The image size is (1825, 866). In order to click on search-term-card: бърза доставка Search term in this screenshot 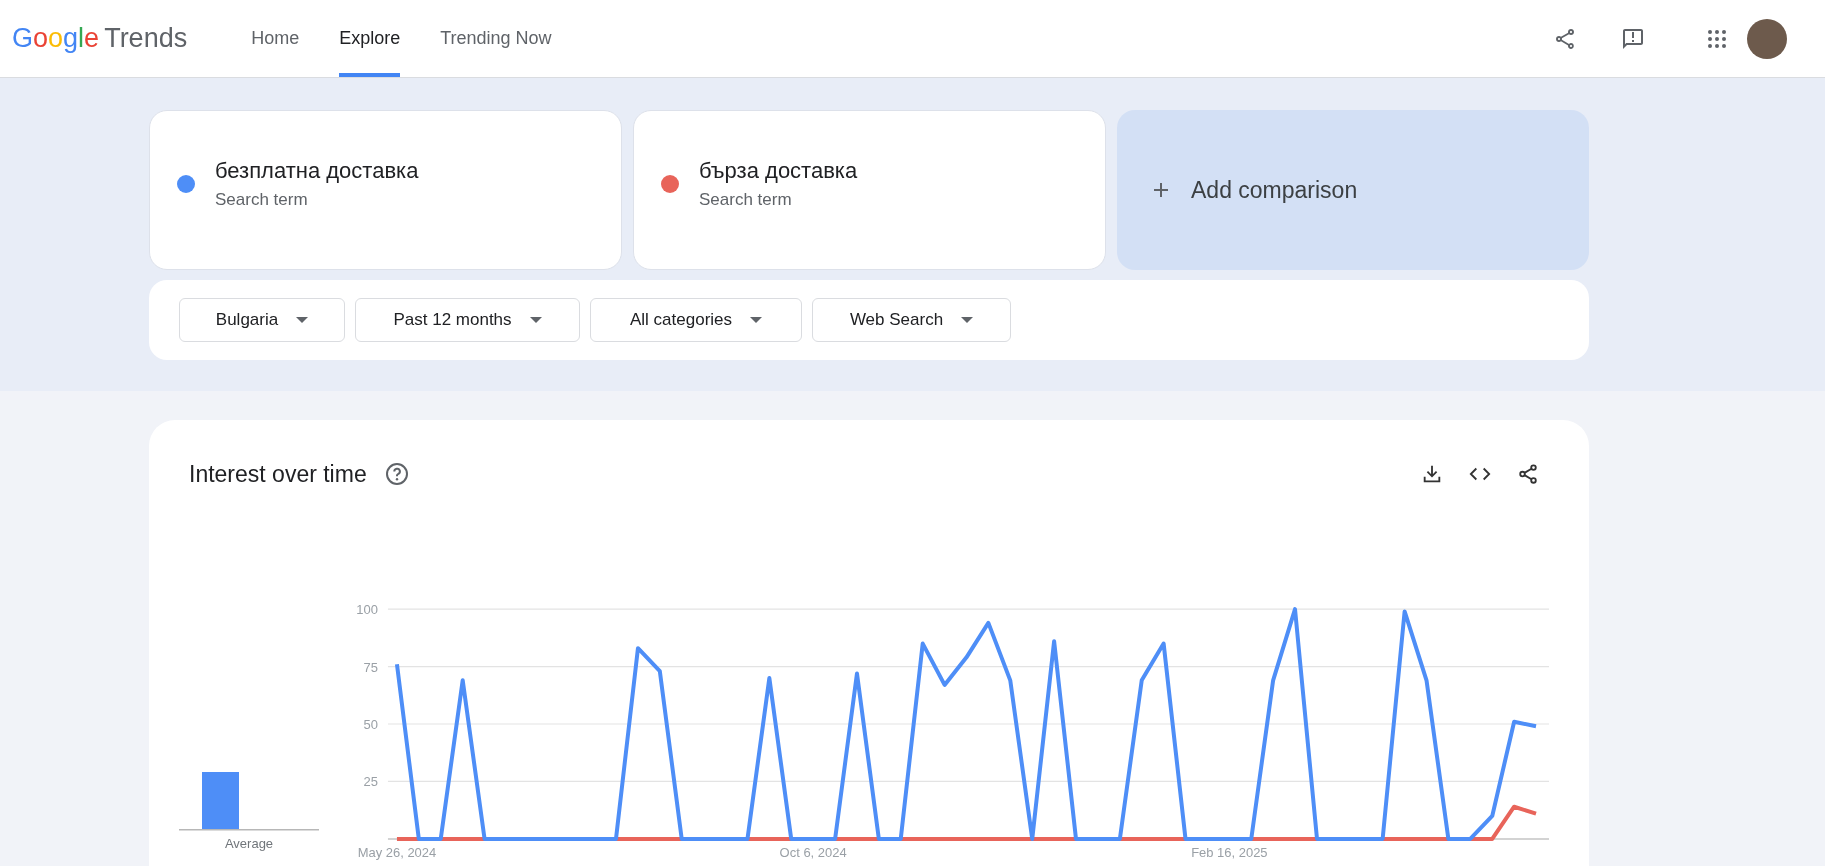, I will do `click(869, 190)`.